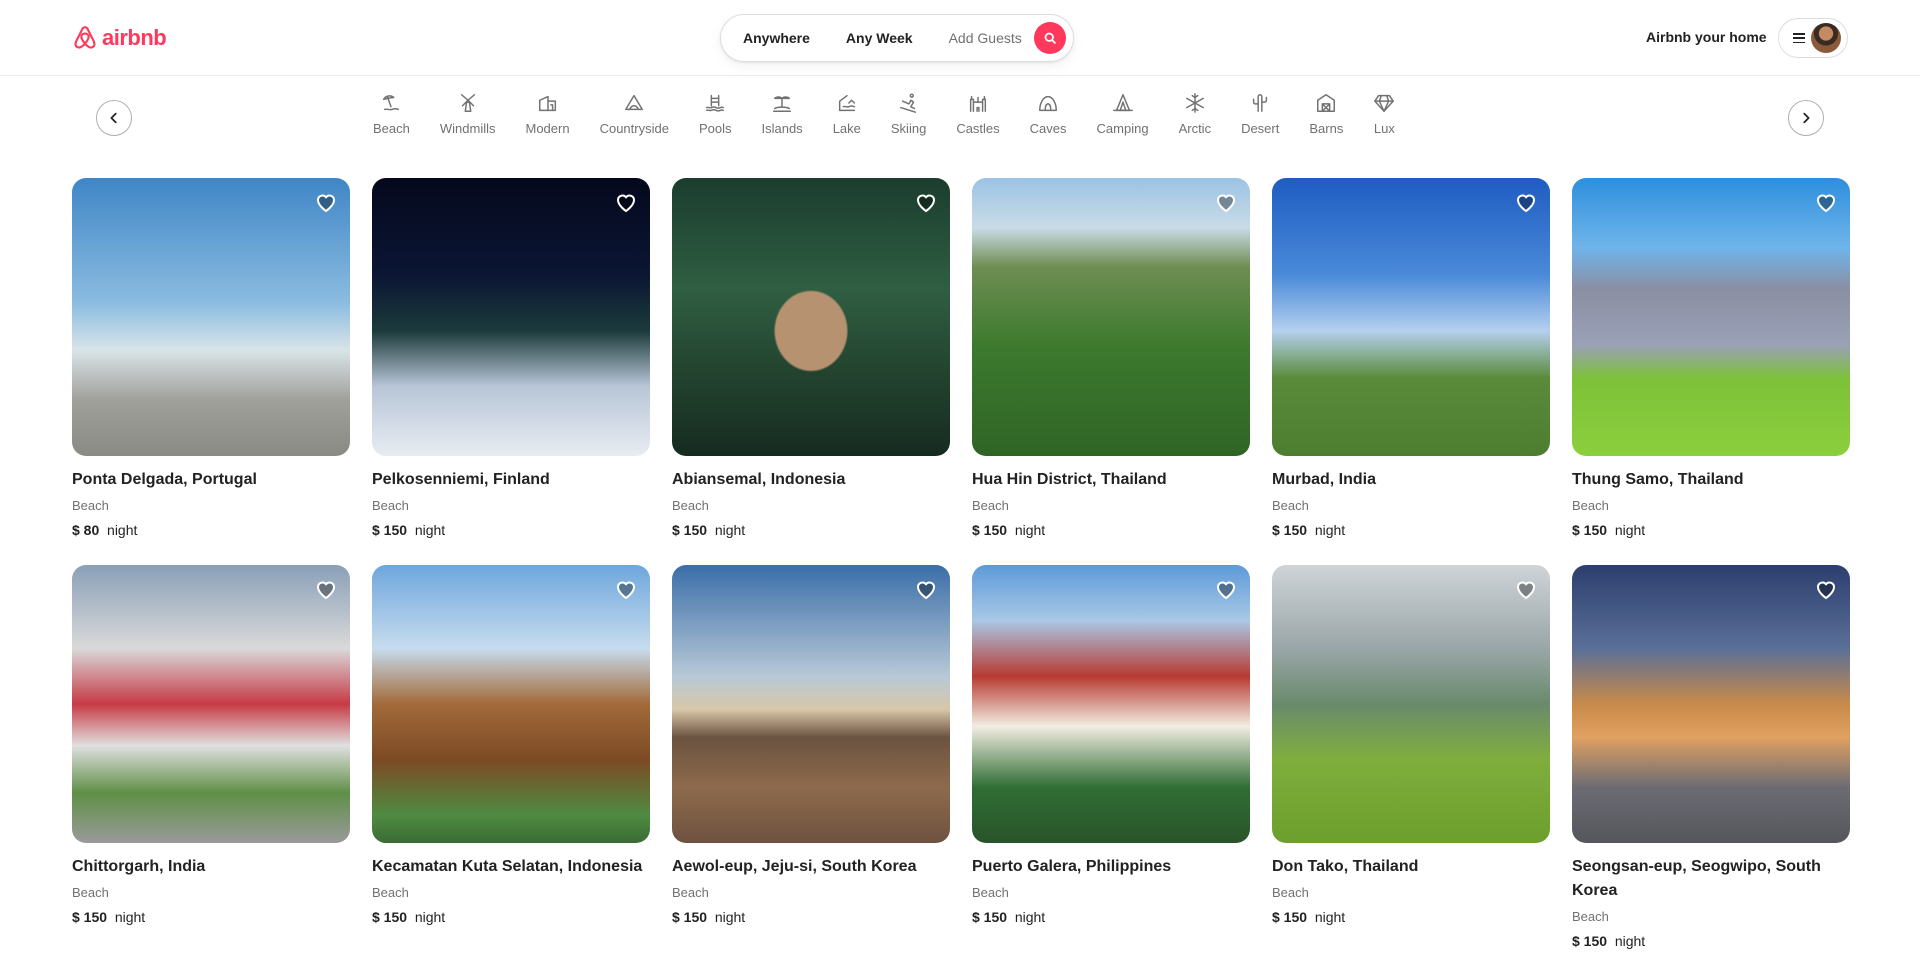 The image size is (1920, 953). What do you see at coordinates (1326, 103) in the screenshot?
I see `barn-icon` at bounding box center [1326, 103].